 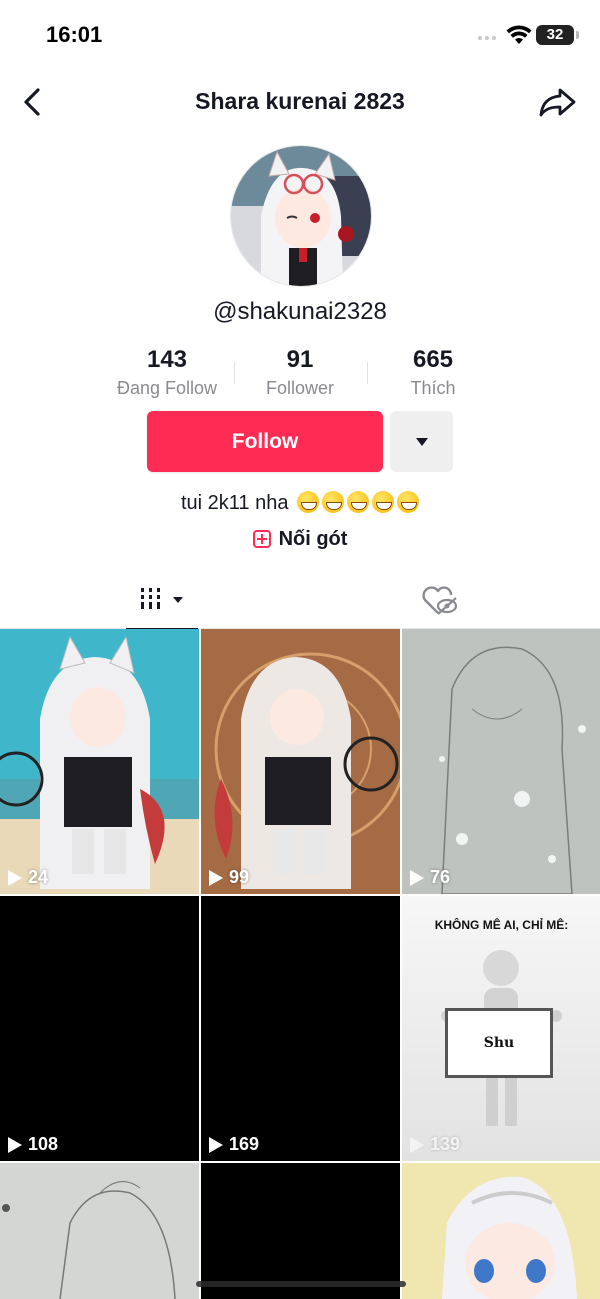 I want to click on video-thumbnail: 108, so click(x=99, y=1028).